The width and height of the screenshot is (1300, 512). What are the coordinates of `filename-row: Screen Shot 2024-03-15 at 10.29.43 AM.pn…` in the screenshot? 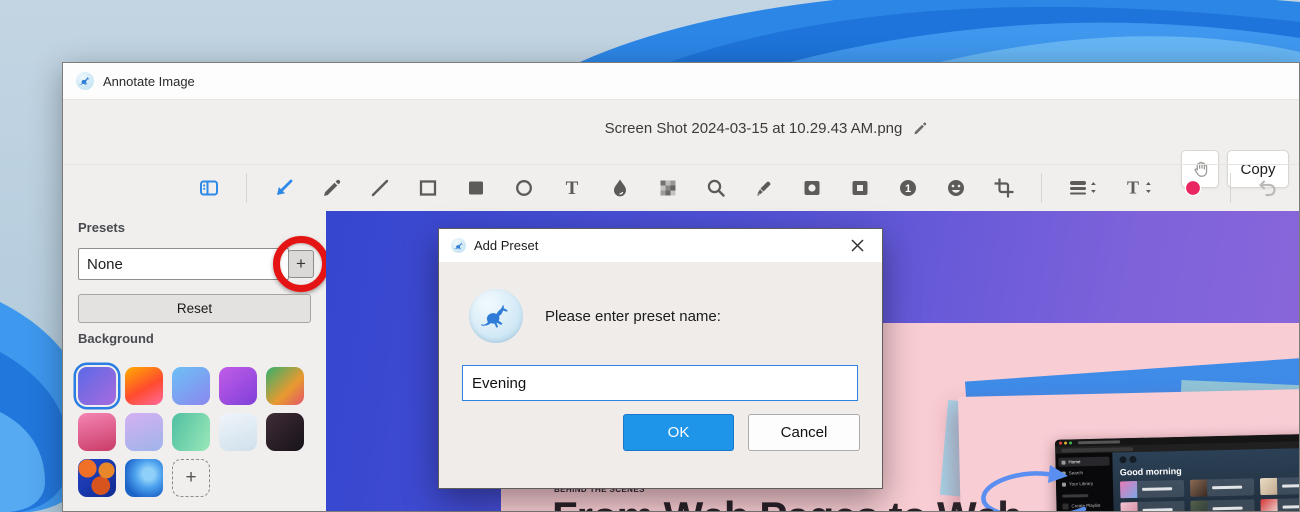 It's located at (766, 128).